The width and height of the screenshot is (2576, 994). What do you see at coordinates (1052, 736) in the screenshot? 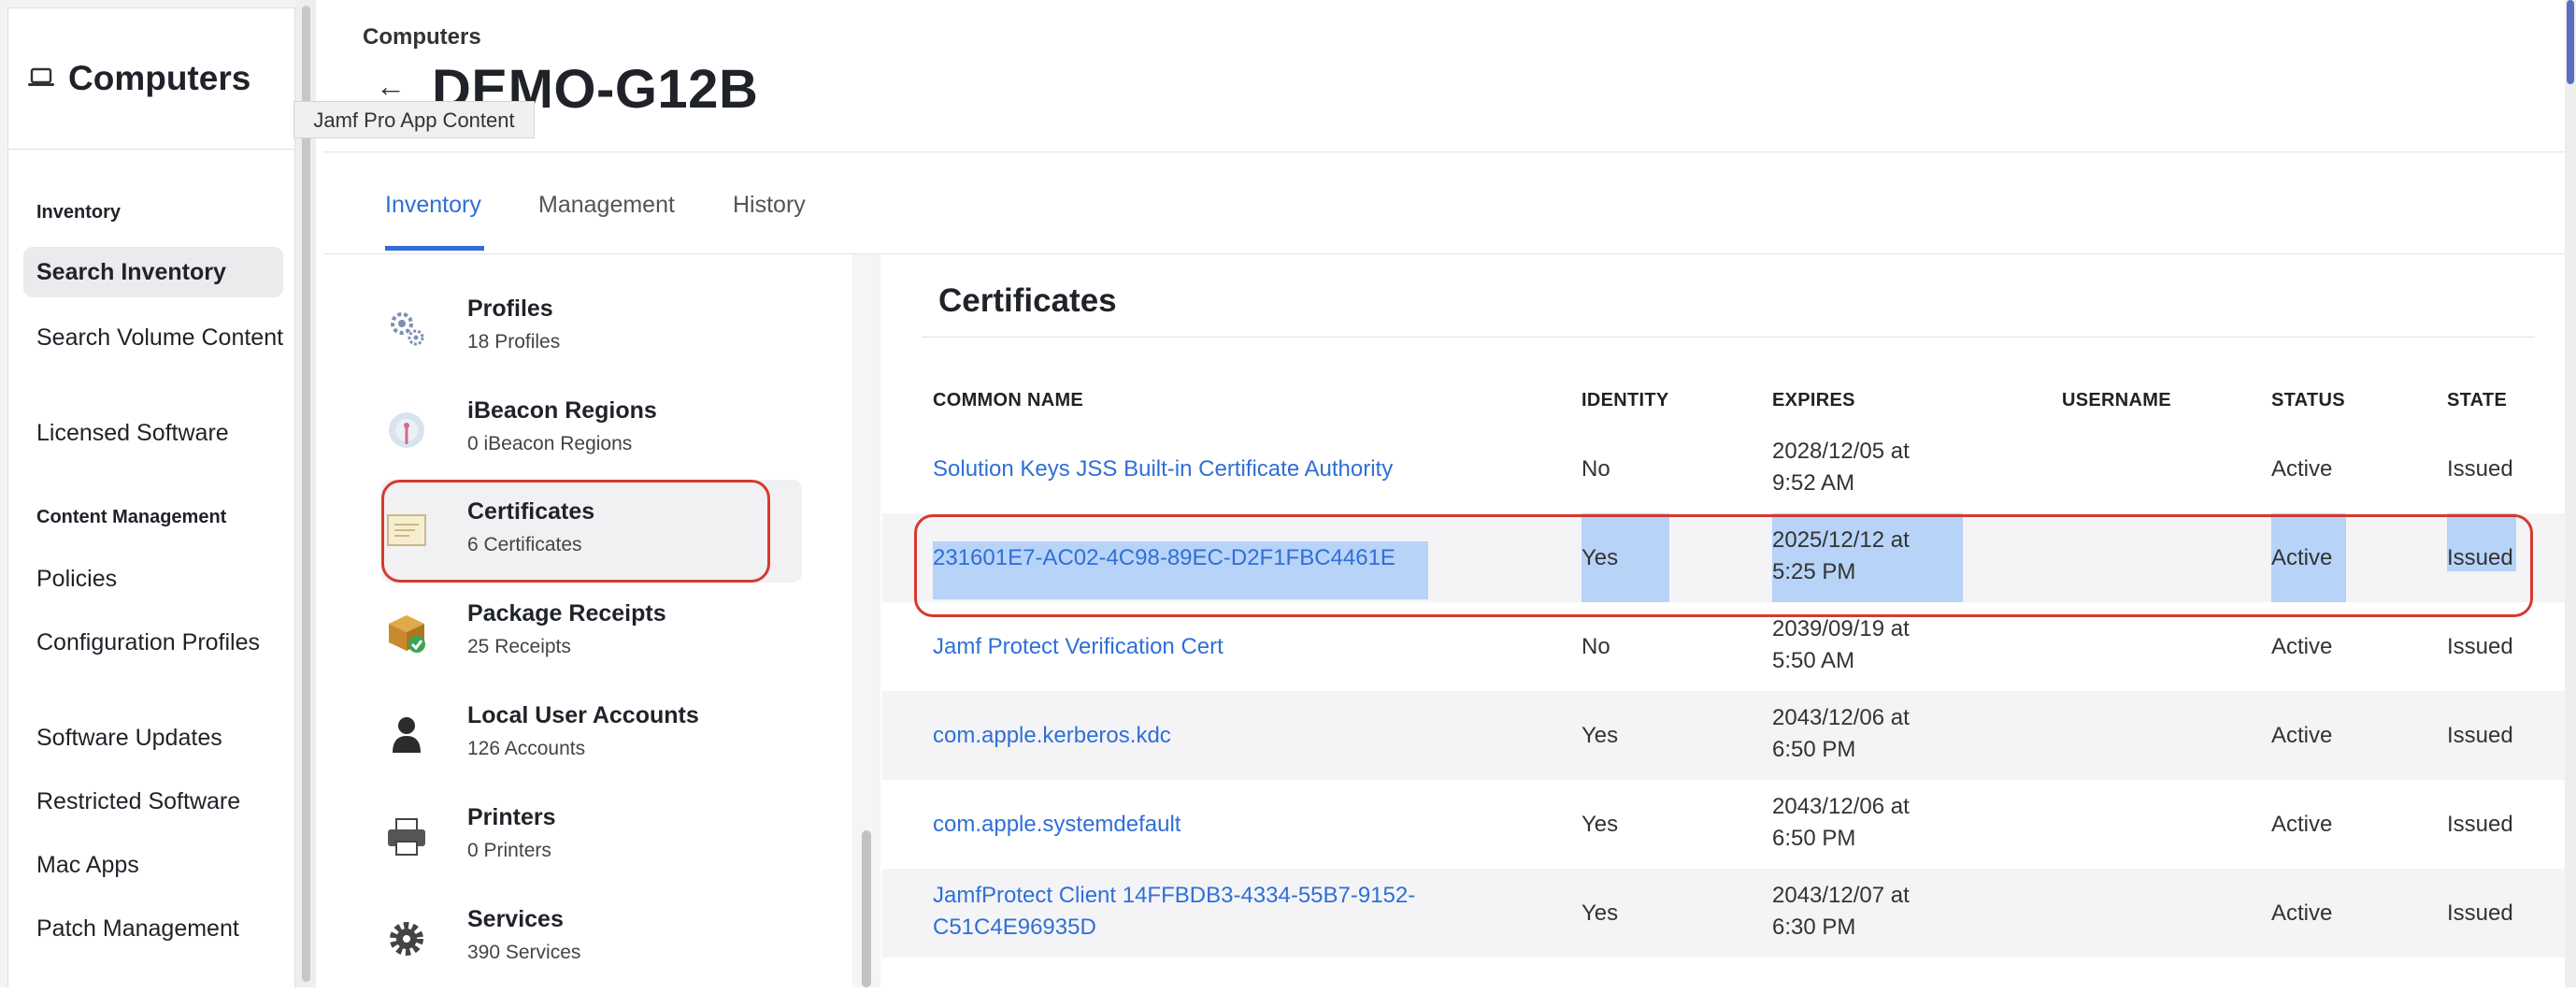
I see `cell-common-name: com.apple.kerberos.kdc` at bounding box center [1052, 736].